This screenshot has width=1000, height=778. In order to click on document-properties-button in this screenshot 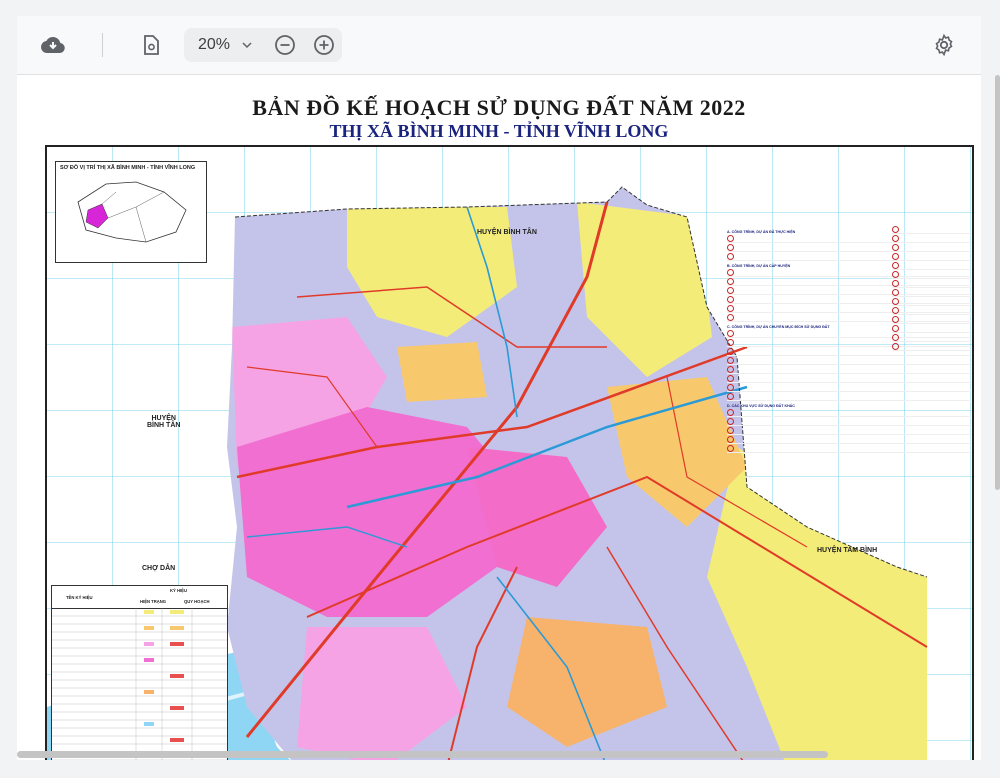, I will do `click(151, 45)`.